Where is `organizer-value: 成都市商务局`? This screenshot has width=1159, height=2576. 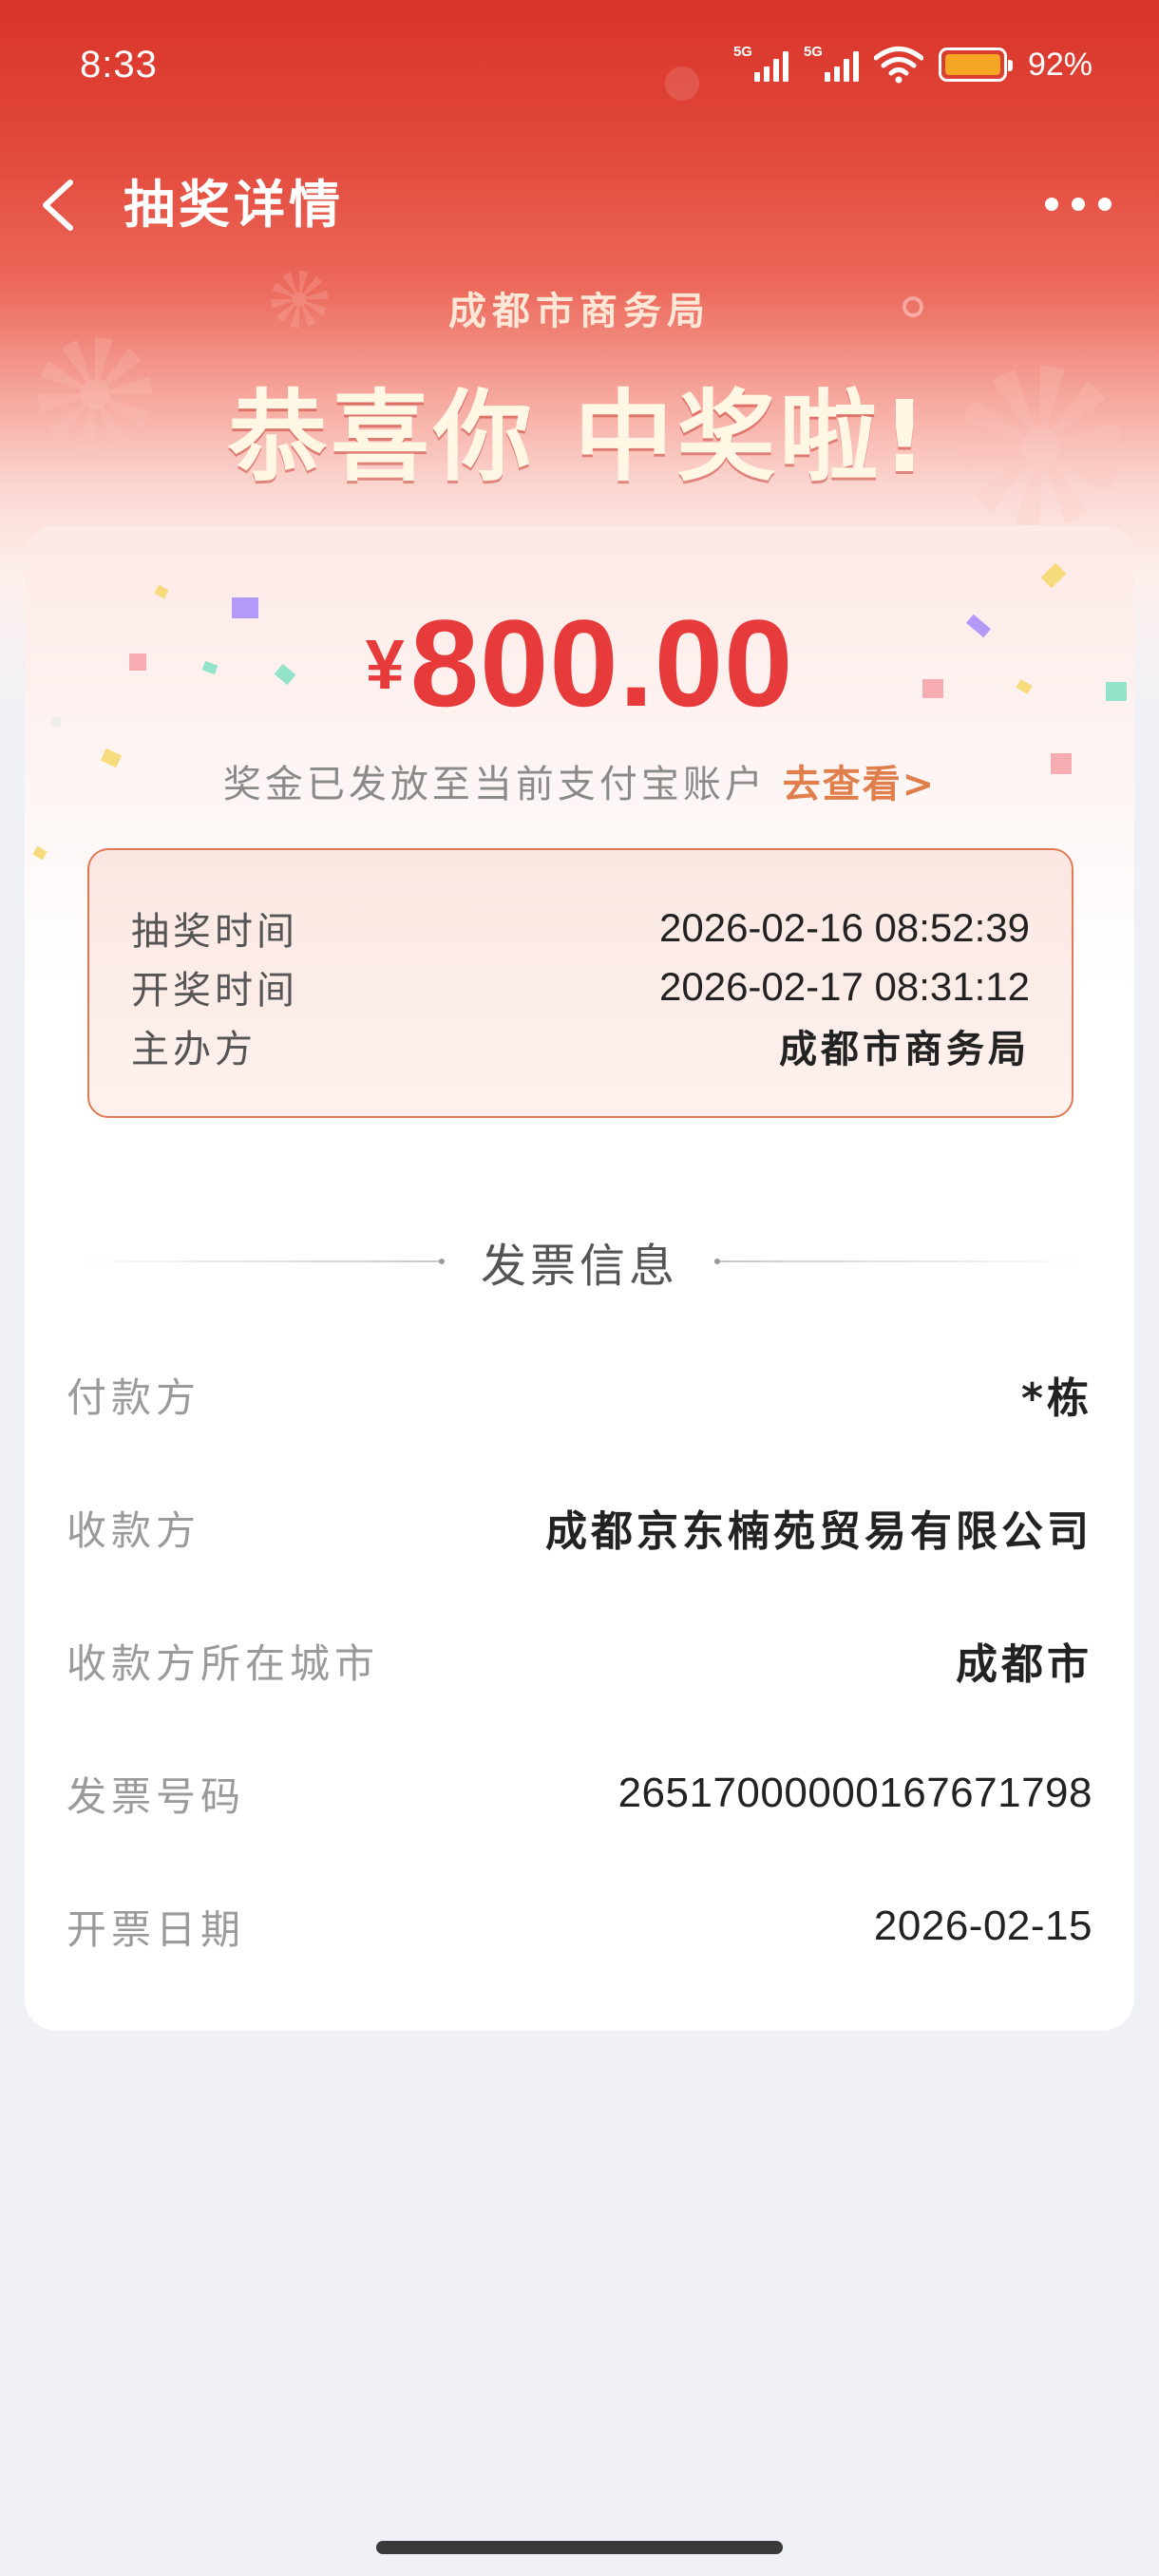
organizer-value: 成都市商务局 is located at coordinates (904, 1049).